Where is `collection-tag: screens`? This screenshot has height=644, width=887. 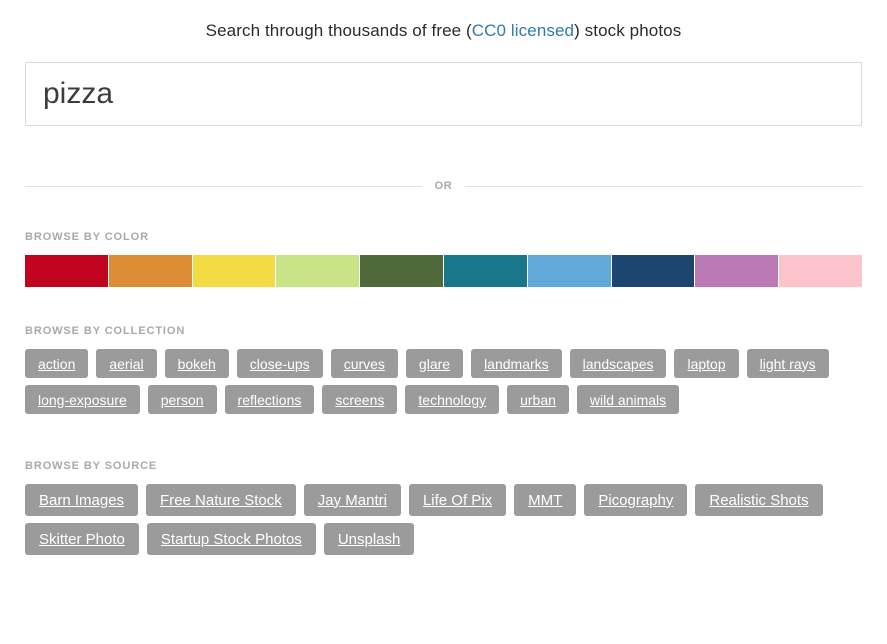 collection-tag: screens is located at coordinates (360, 399).